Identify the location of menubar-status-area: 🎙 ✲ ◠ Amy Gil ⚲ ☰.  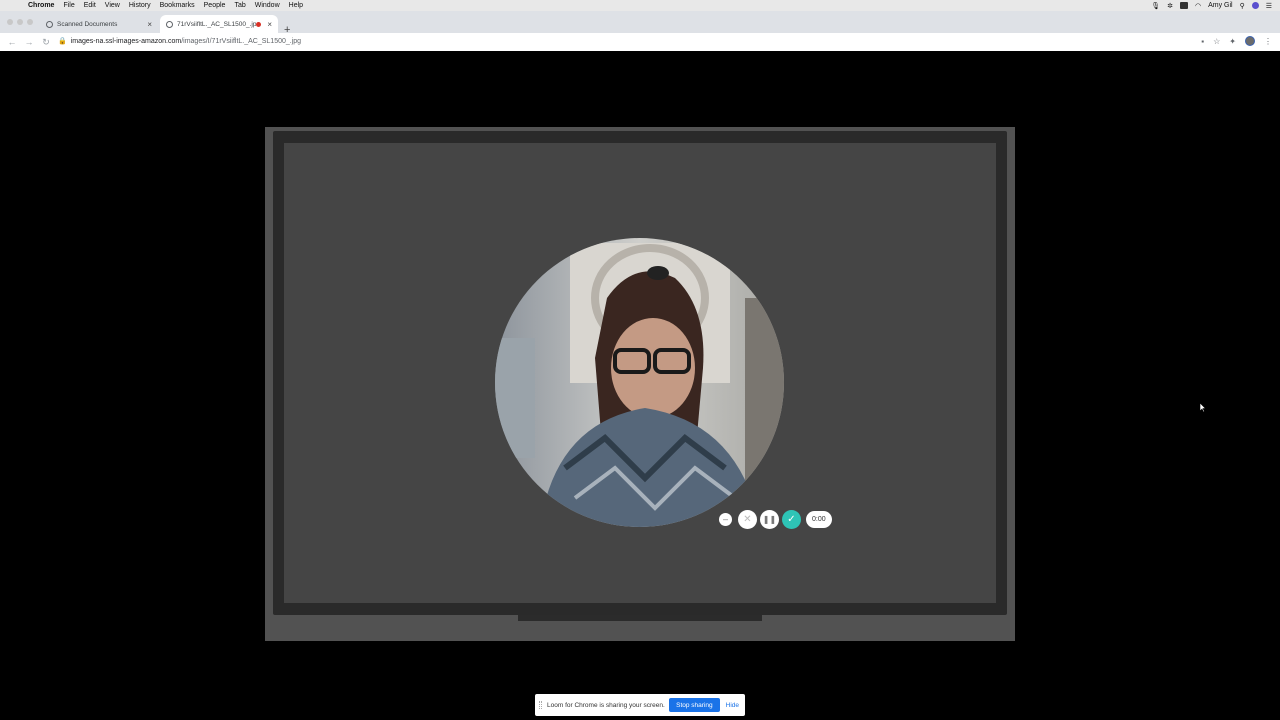
(1211, 5).